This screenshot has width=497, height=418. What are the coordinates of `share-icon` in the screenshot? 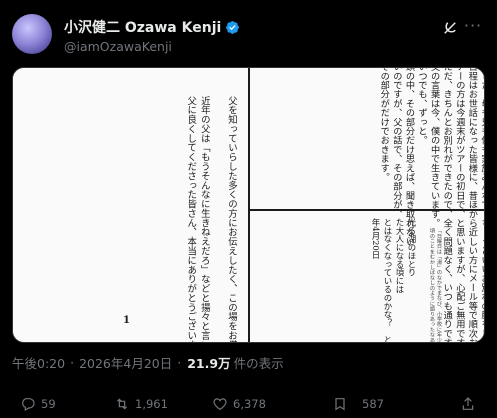 It's located at (468, 403).